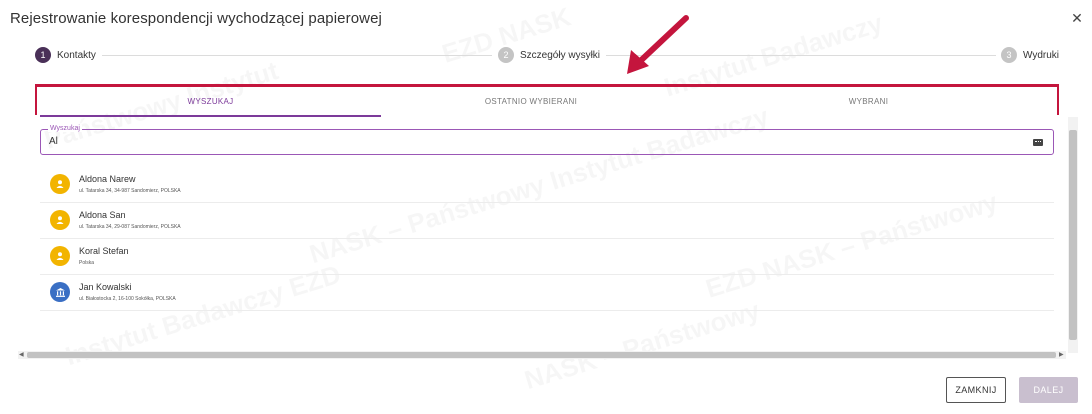  Describe the element at coordinates (76, 55) in the screenshot. I see `step-label: Kontakty` at that location.